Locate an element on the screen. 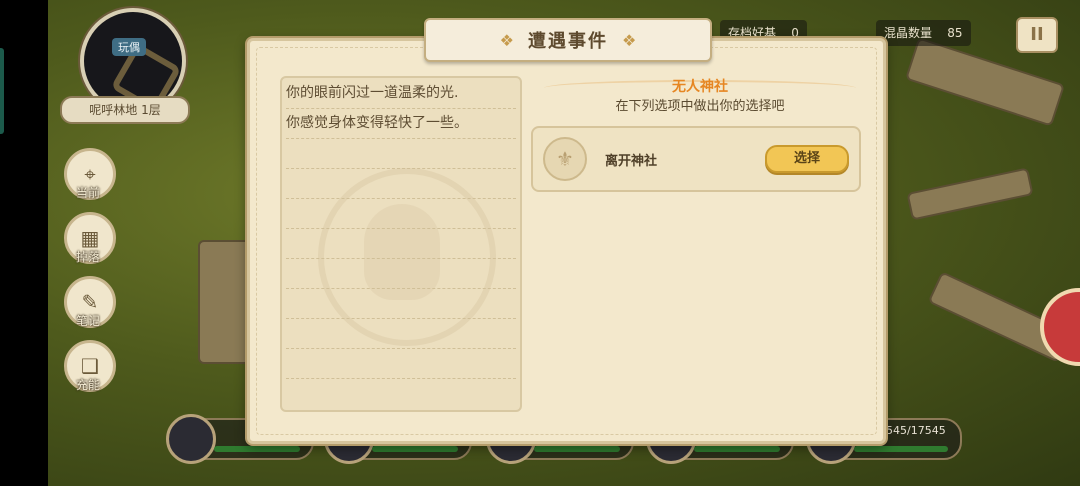 This screenshot has height=486, width=1080. fleur-emblem-icon: ⚜ is located at coordinates (565, 159).